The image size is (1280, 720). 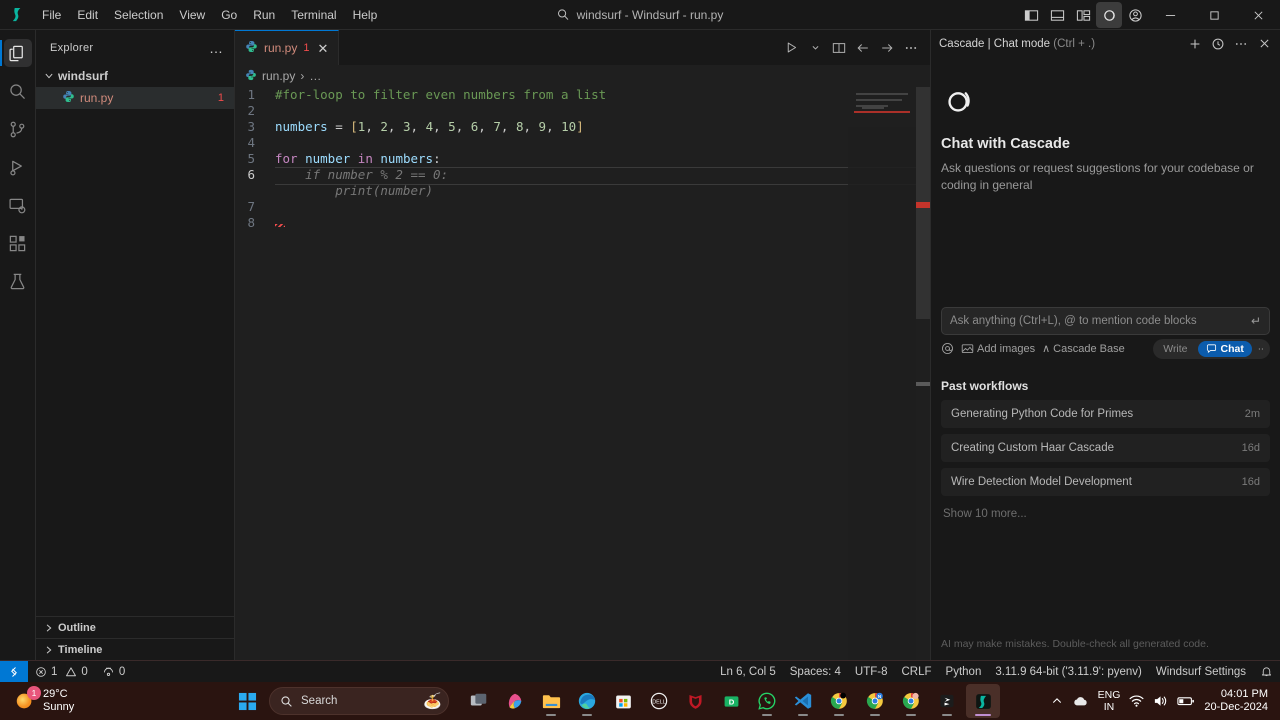 What do you see at coordinates (887, 48) in the screenshot?
I see `navigate-forward-icon` at bounding box center [887, 48].